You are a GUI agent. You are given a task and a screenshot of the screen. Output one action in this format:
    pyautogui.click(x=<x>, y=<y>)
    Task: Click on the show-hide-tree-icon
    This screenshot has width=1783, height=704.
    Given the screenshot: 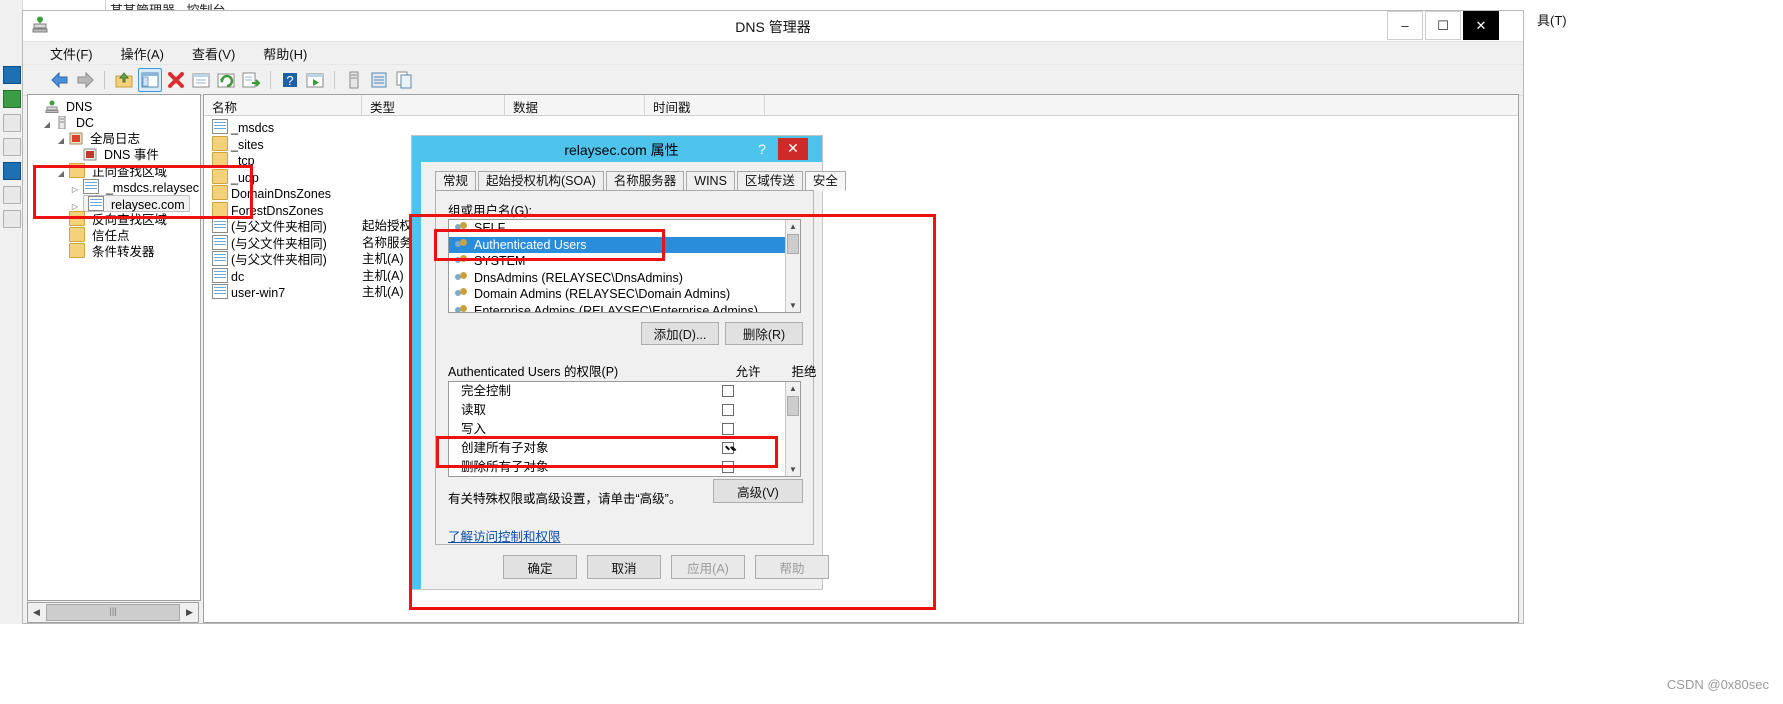 What is the action you would take?
    pyautogui.click(x=150, y=80)
    